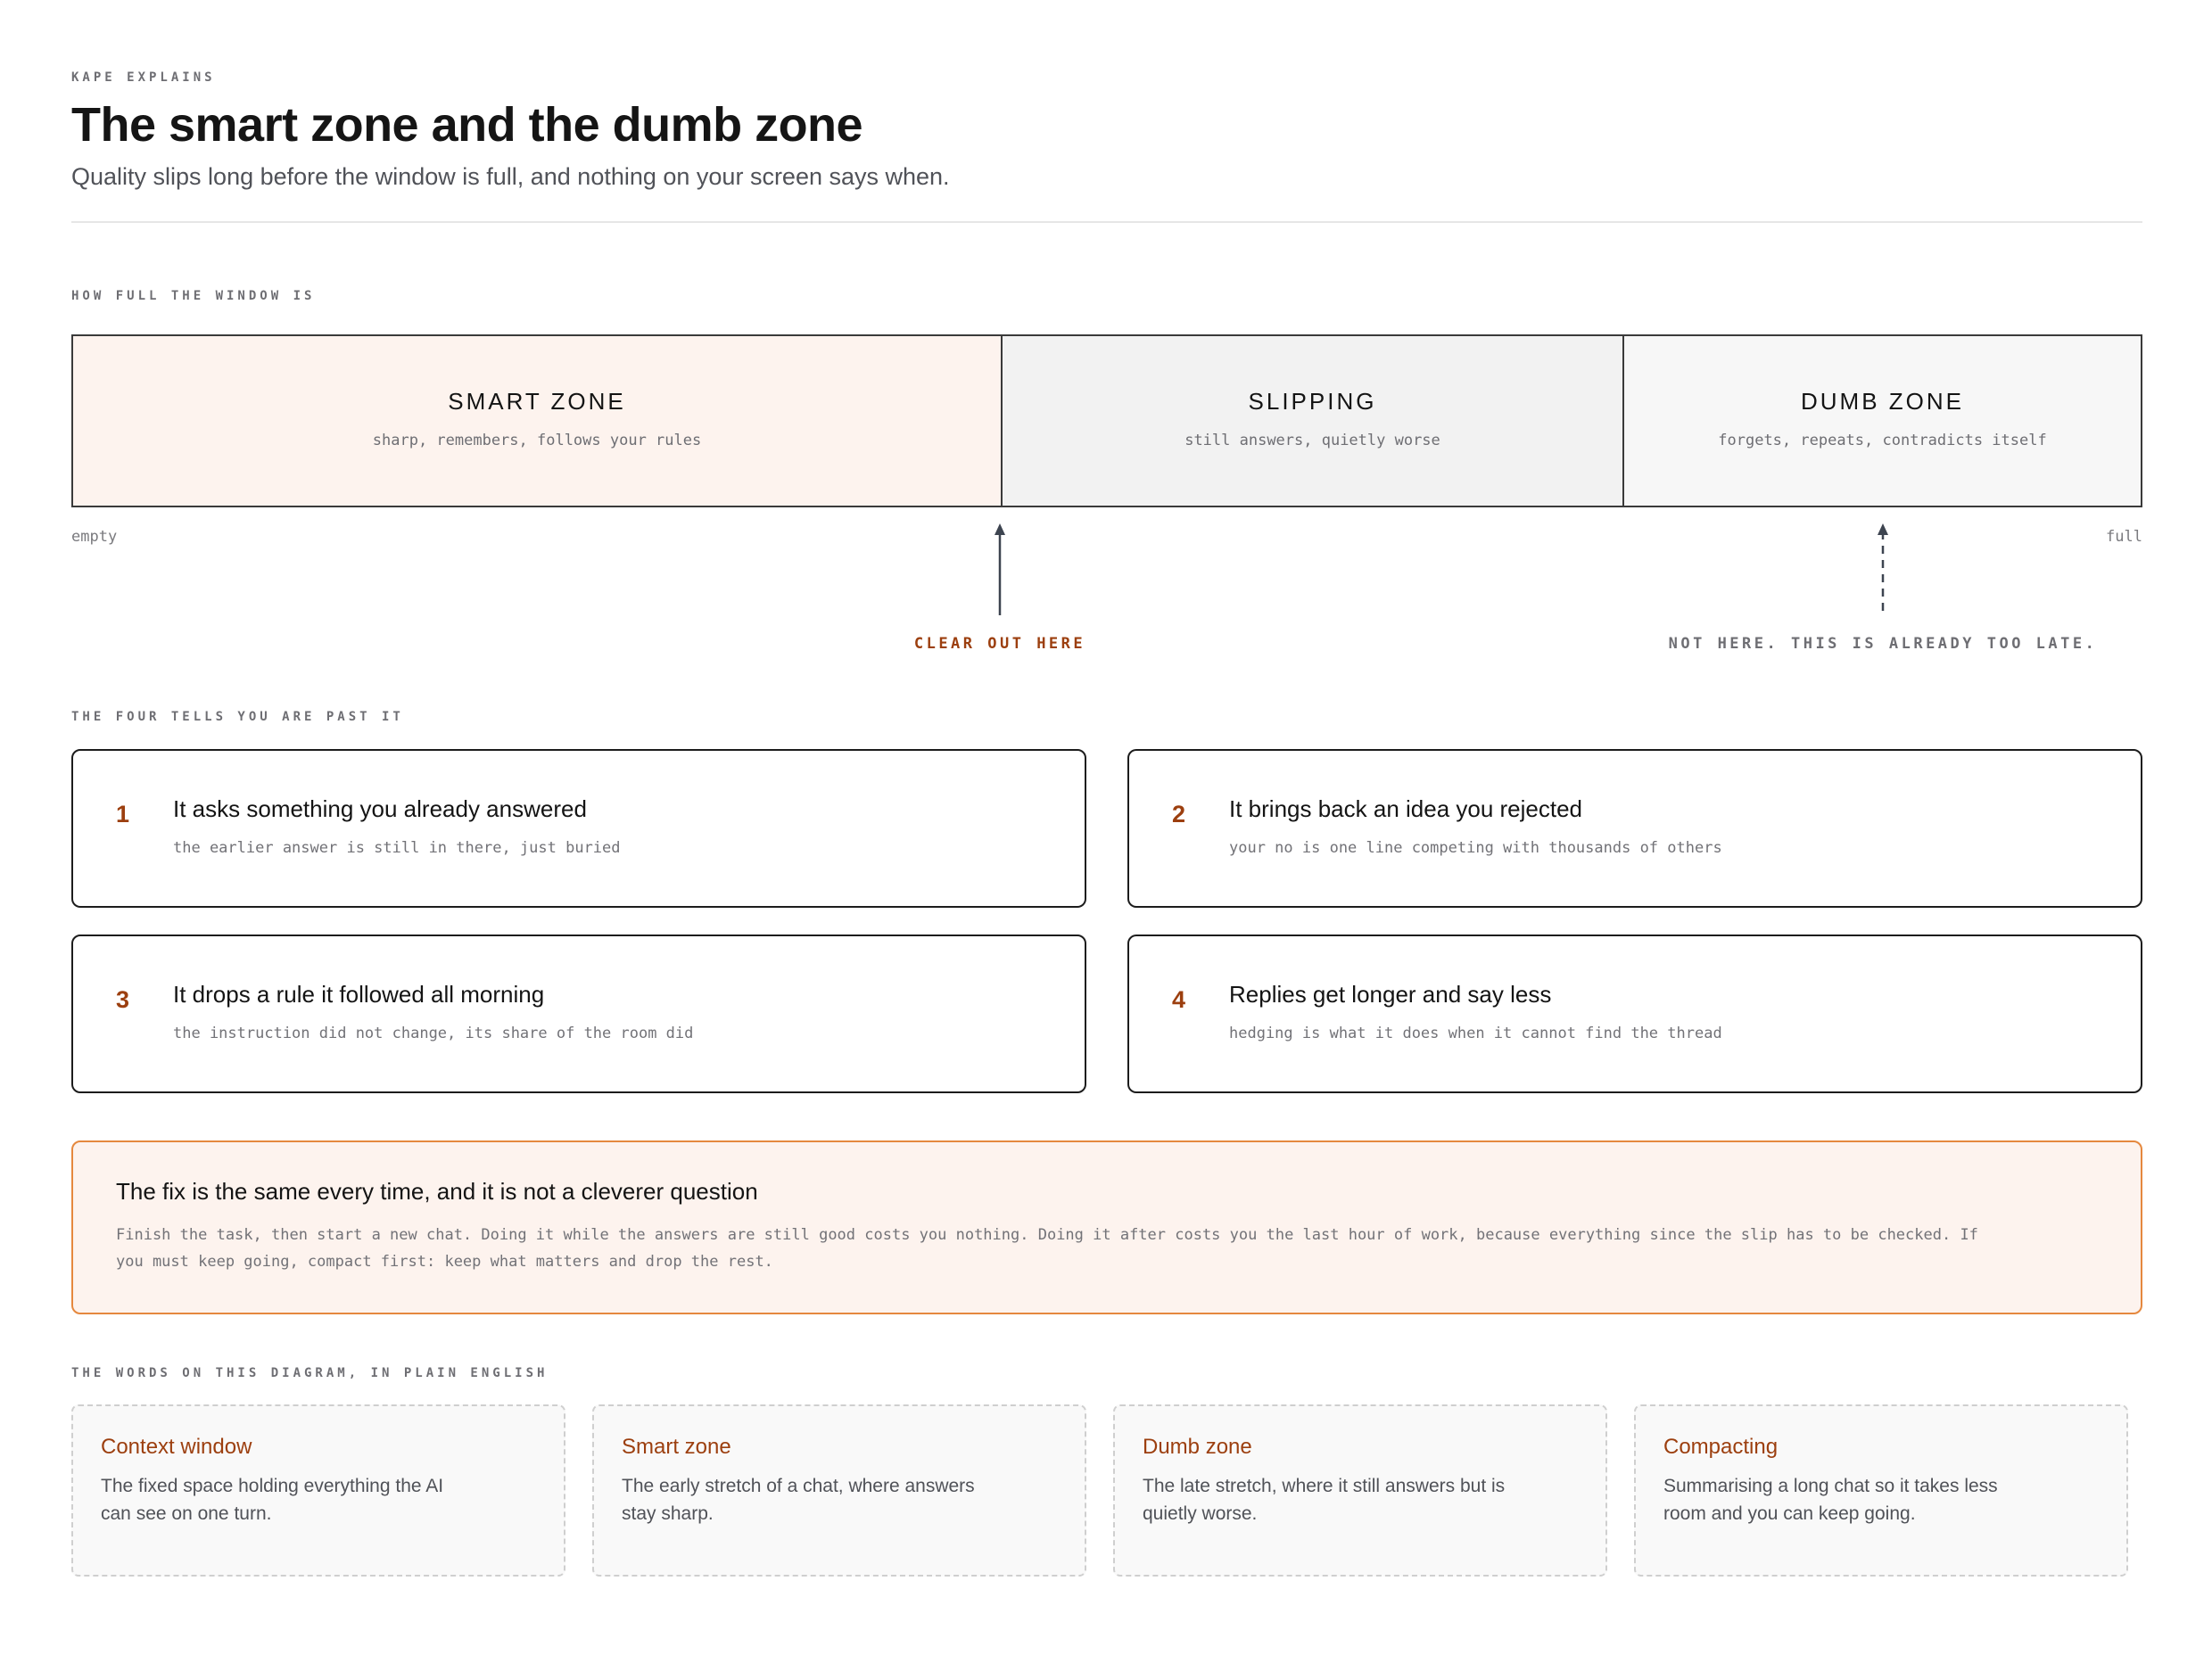 This screenshot has height=1655, width=2212. What do you see at coordinates (359, 994) in the screenshot?
I see `tell-title: It drops a rule it followed all morning` at bounding box center [359, 994].